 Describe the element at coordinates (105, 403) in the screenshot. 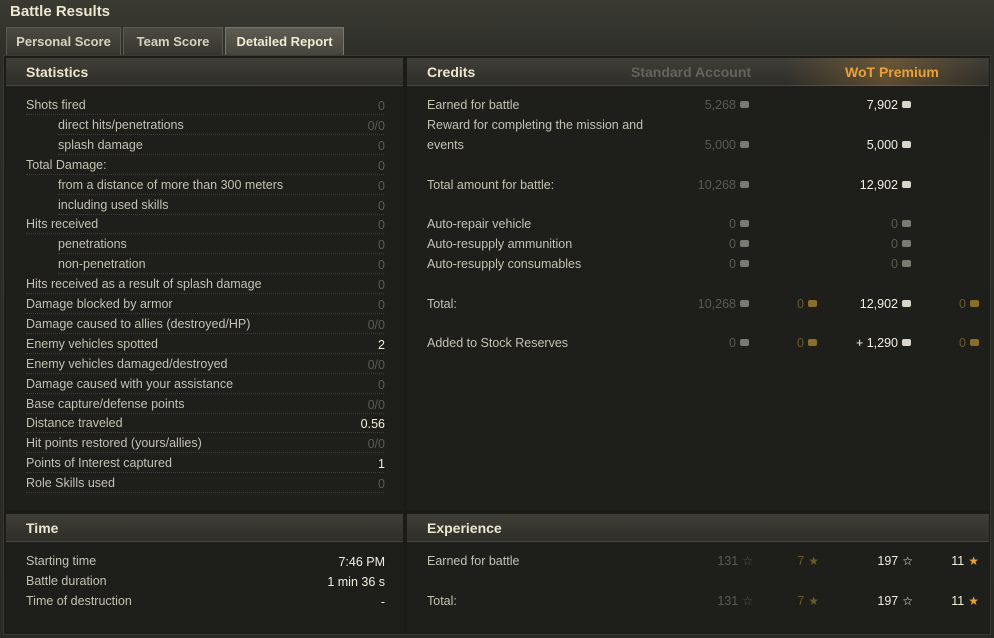

I see `stat-label: Base capture/defense points` at that location.